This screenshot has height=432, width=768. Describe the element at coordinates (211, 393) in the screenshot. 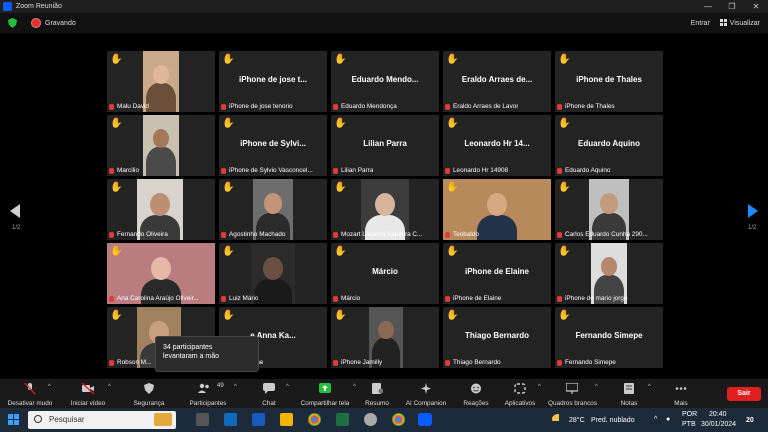

I see `participants-button: 49 ^ Participantes` at that location.